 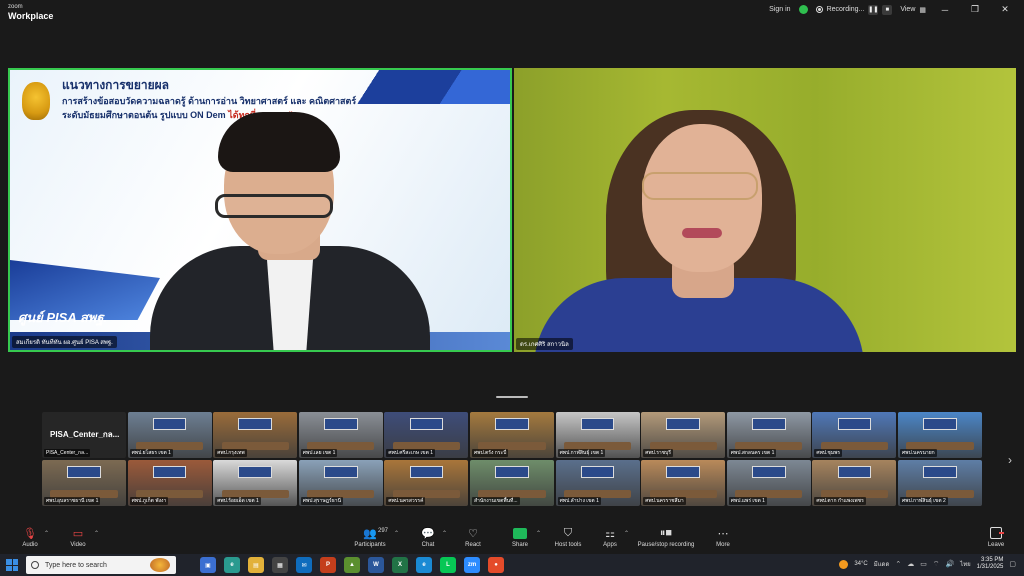 I want to click on notifications-icon: ▢, so click(x=1012, y=564).